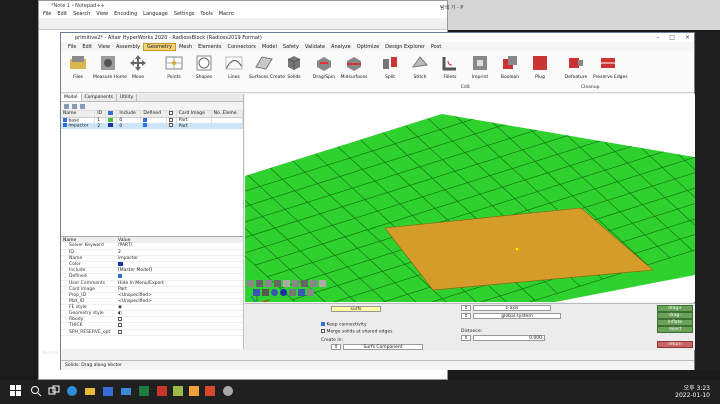  What do you see at coordinates (90, 391) in the screenshot?
I see `file-explorer-icon` at bounding box center [90, 391].